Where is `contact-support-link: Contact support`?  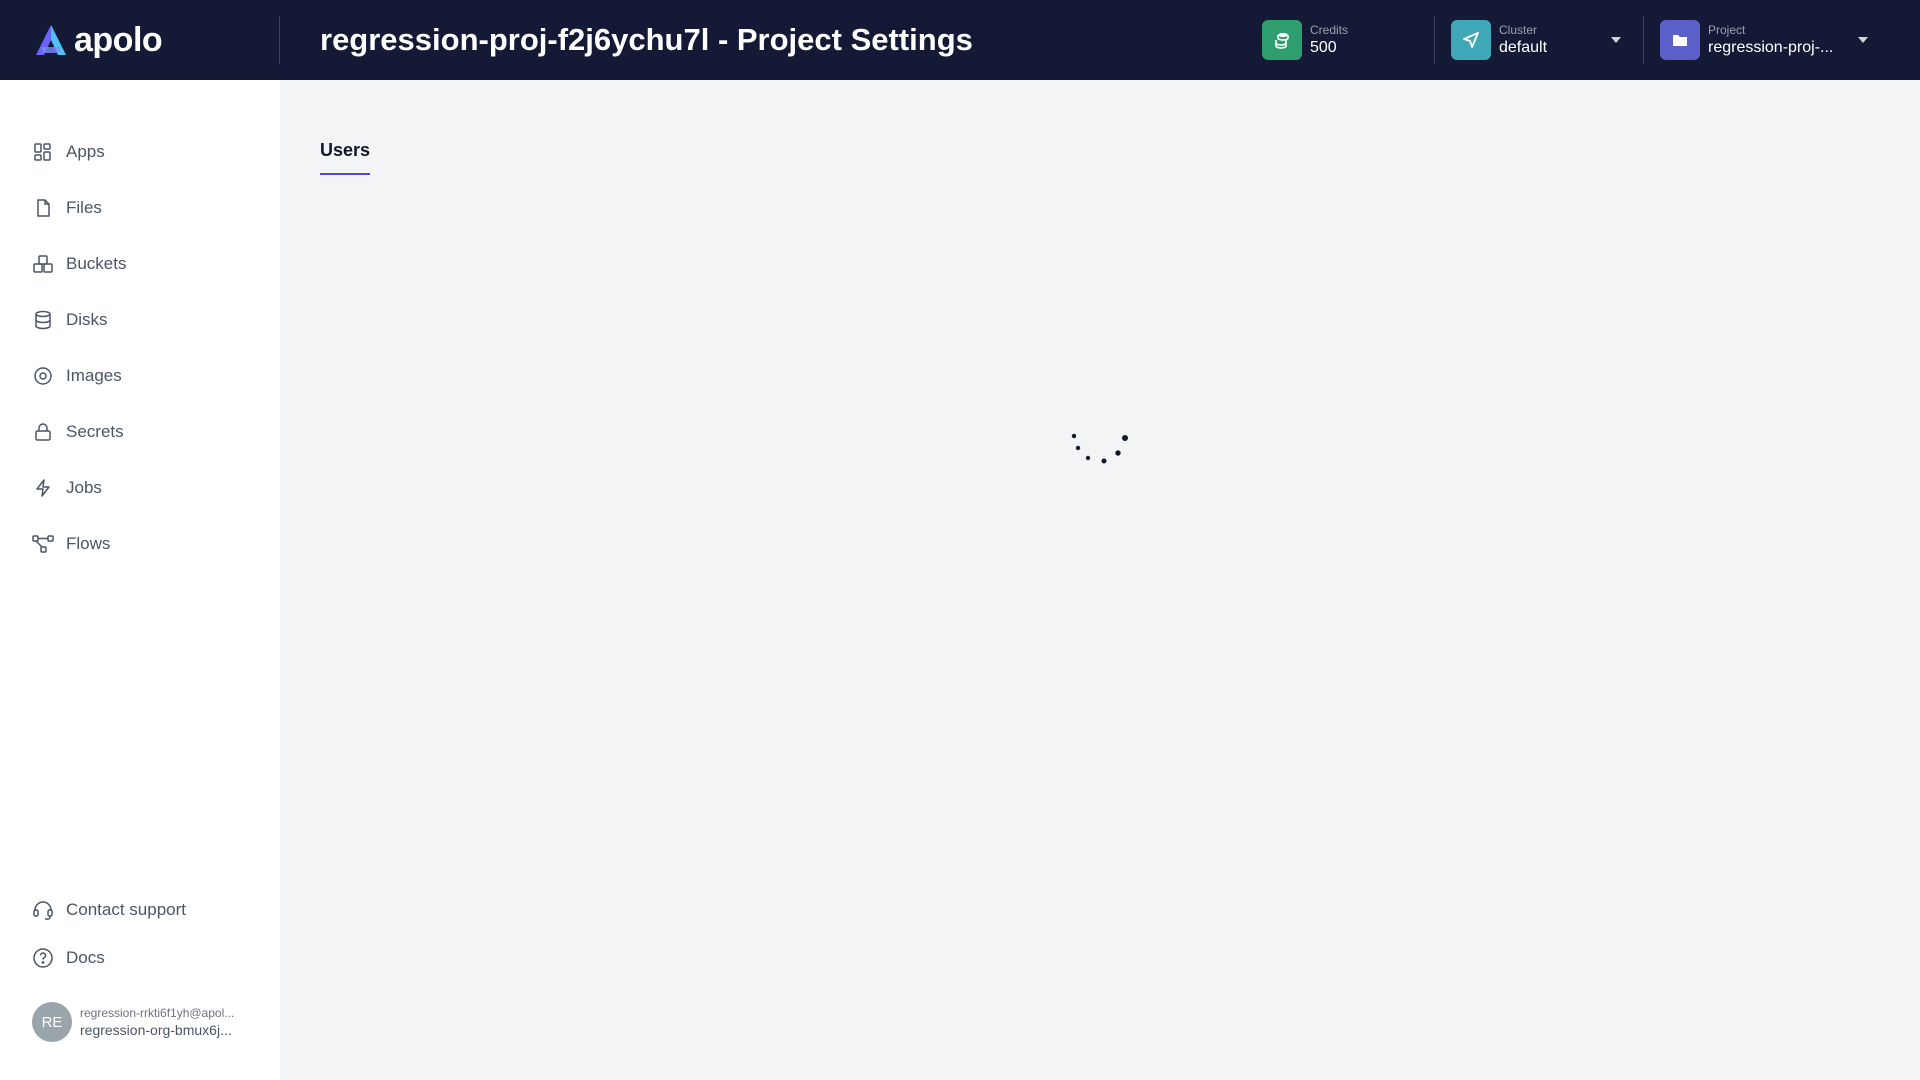
contact-support-link: Contact support is located at coordinates (109, 910).